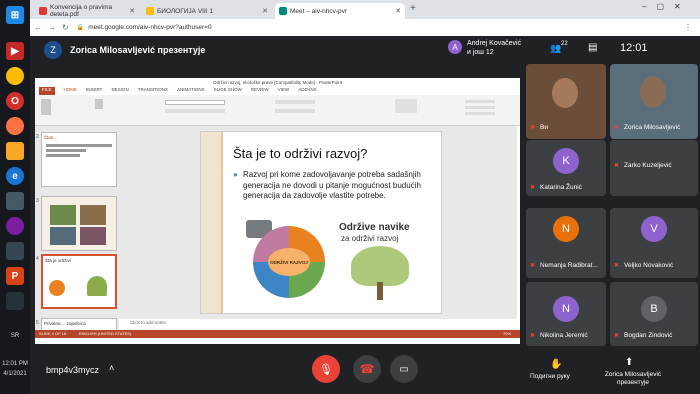 The height and width of the screenshot is (394, 700). I want to click on chat-icon: ▤, so click(592, 47).